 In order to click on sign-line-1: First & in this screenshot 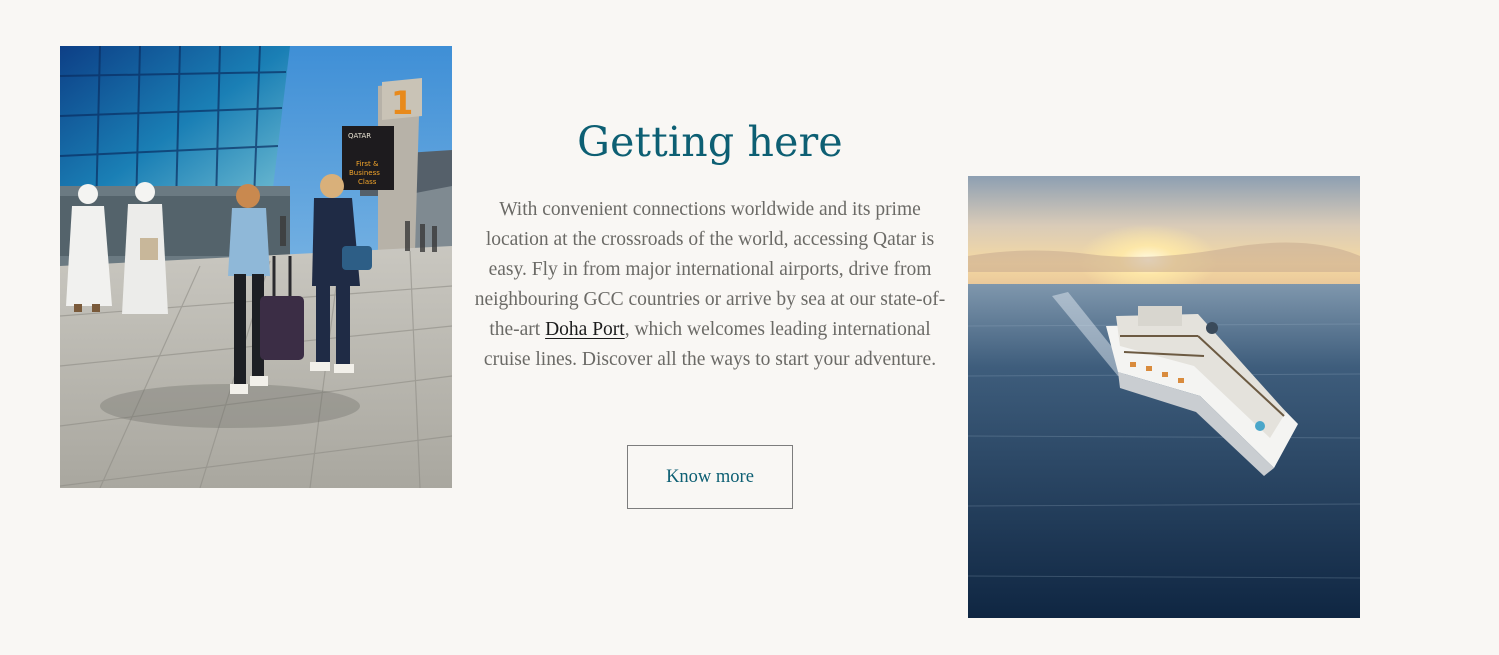, I will do `click(367, 164)`.